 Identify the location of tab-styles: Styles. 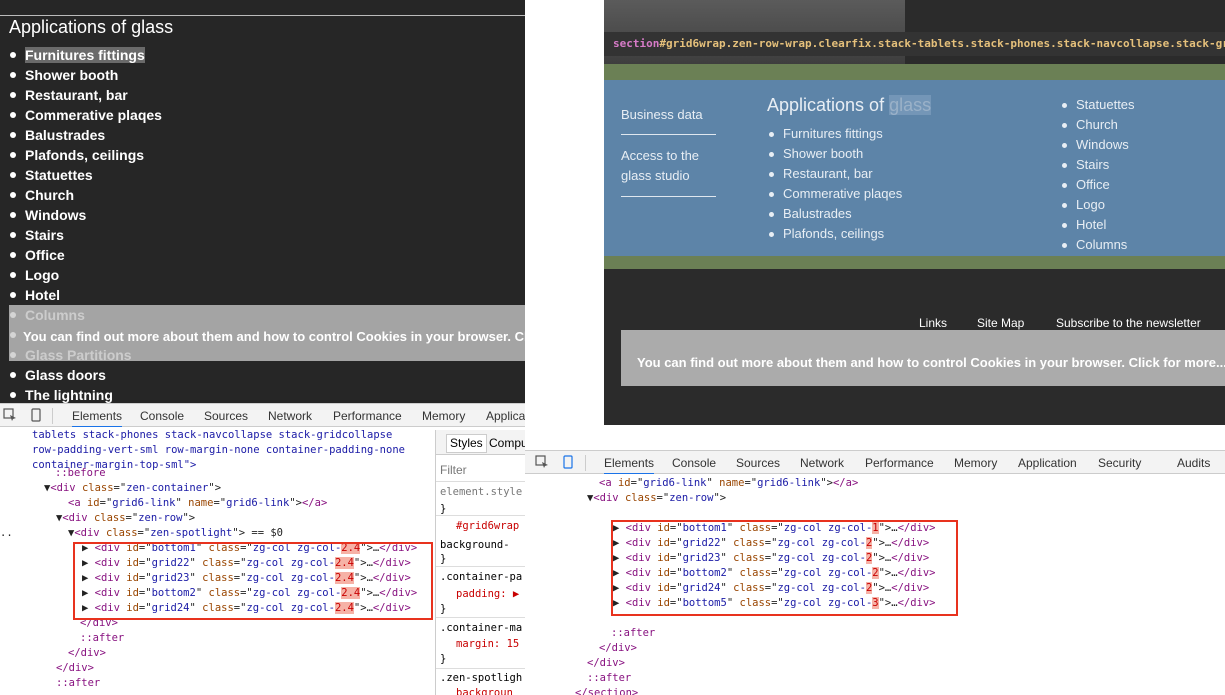
(466, 443).